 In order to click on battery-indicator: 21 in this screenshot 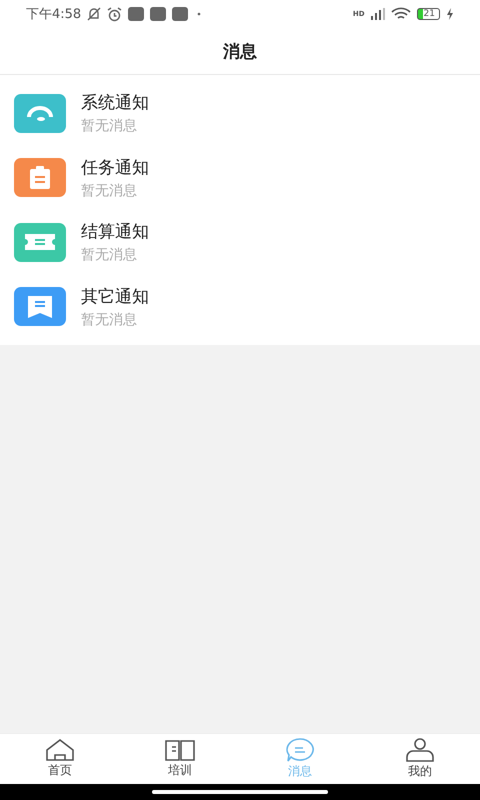, I will do `click(428, 14)`.